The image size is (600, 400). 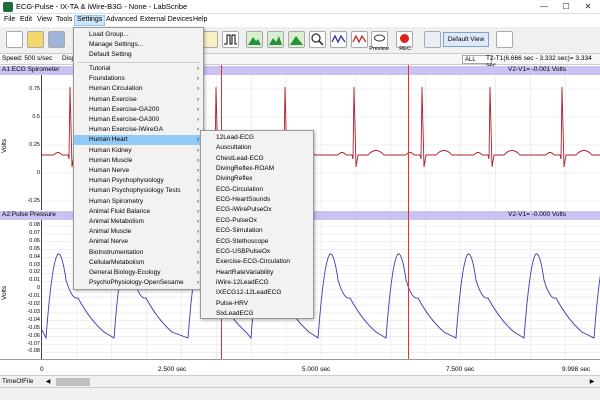 I want to click on menu-item-ecg-iwirepulseox: ECG-iWirePulseOx, so click(x=257, y=210).